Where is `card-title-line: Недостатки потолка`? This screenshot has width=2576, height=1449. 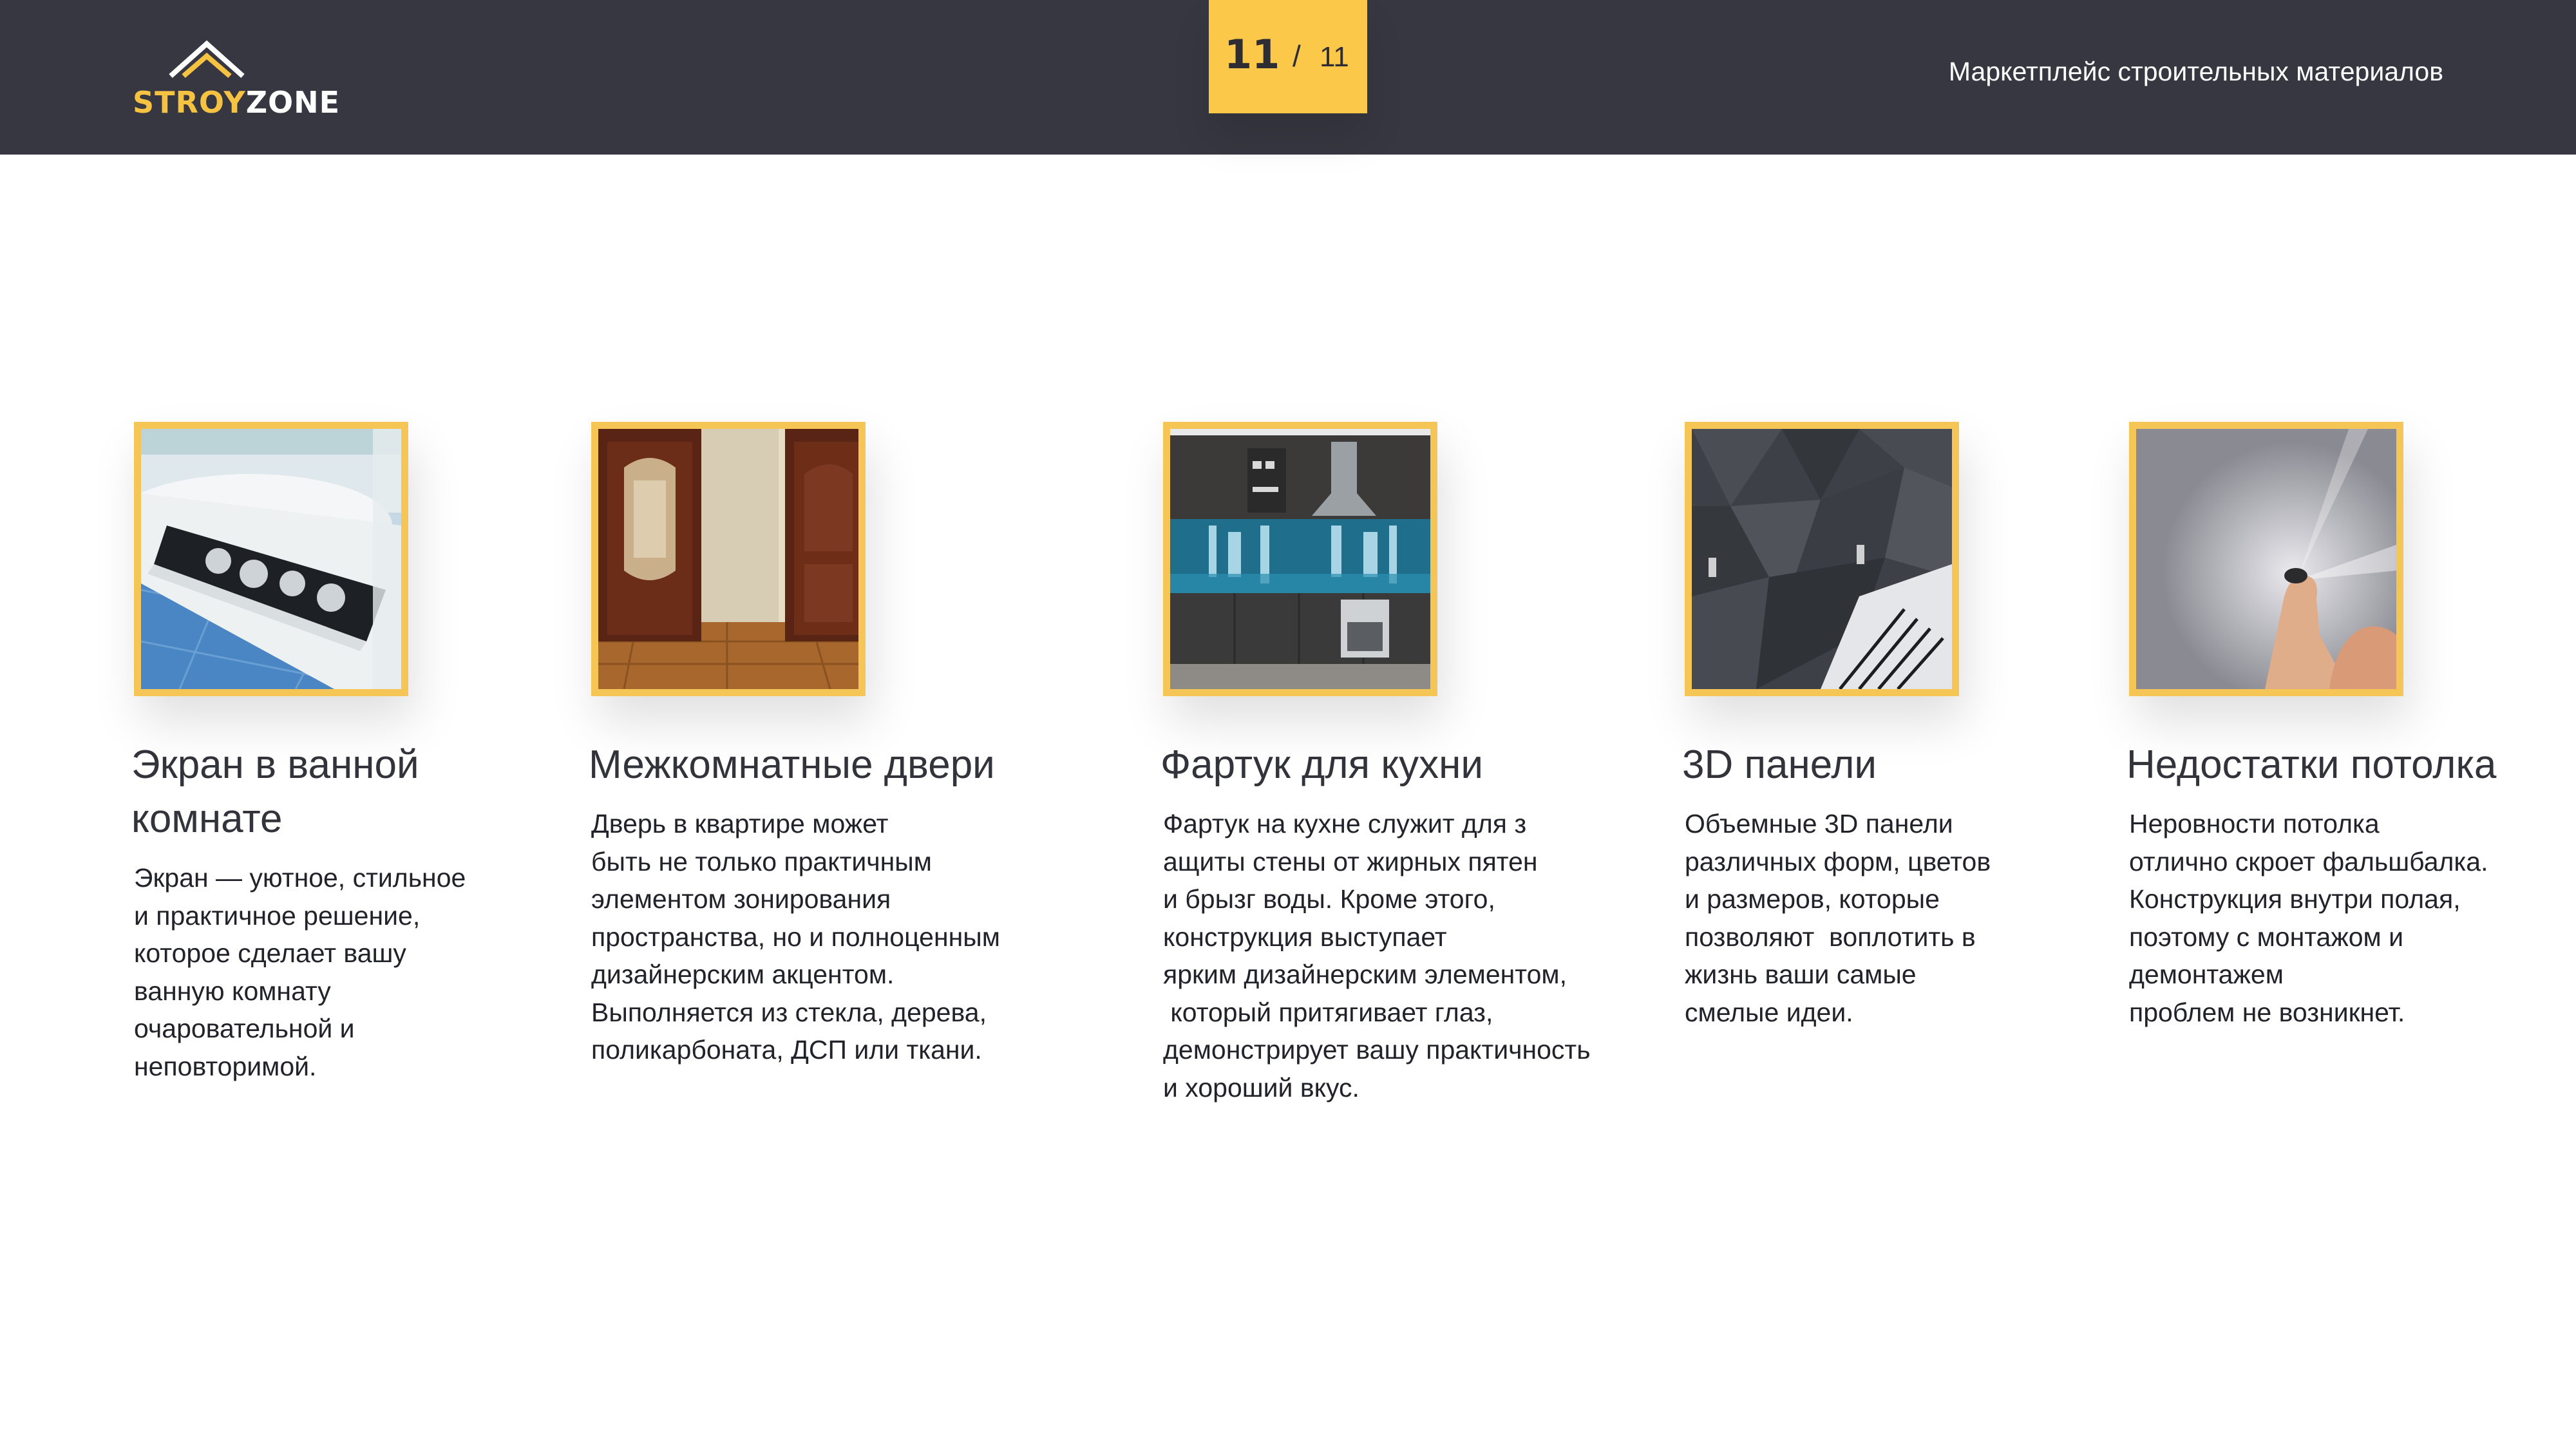
card-title-line: Недостатки потолка is located at coordinates (2311, 765).